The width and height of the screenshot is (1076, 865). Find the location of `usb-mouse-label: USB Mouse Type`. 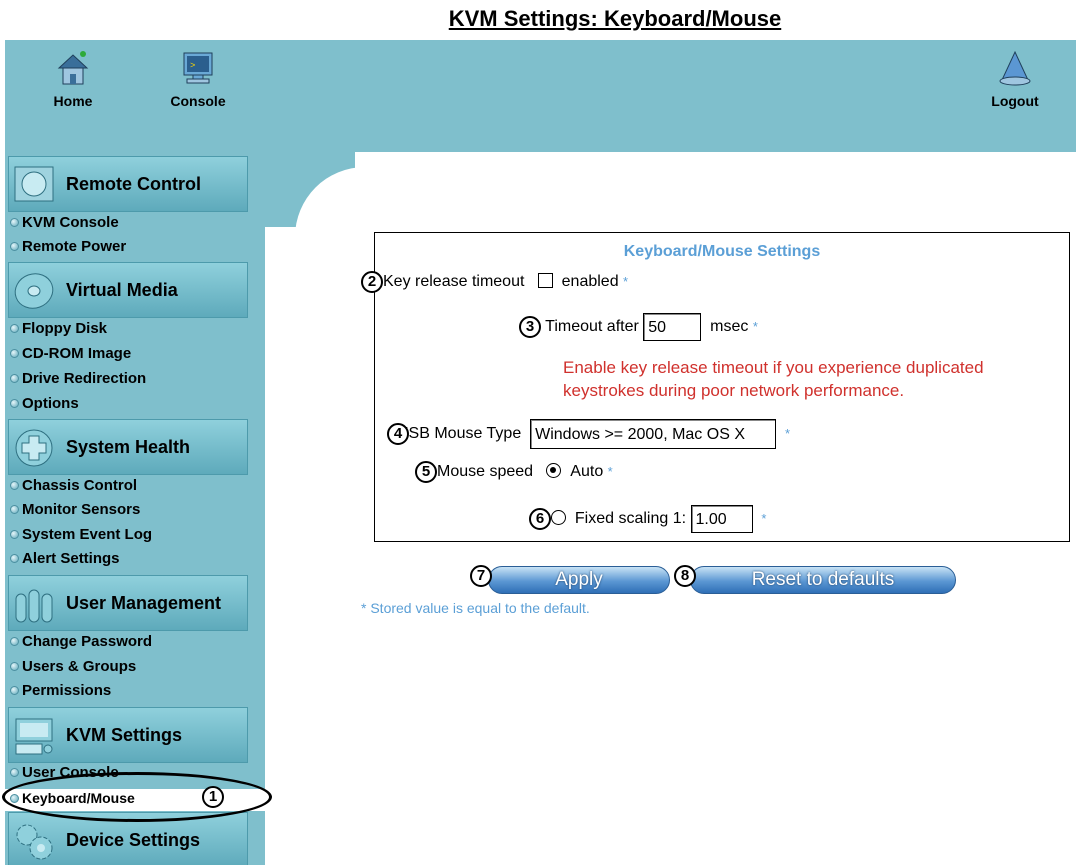

usb-mouse-label: USB Mouse Type is located at coordinates (459, 434).